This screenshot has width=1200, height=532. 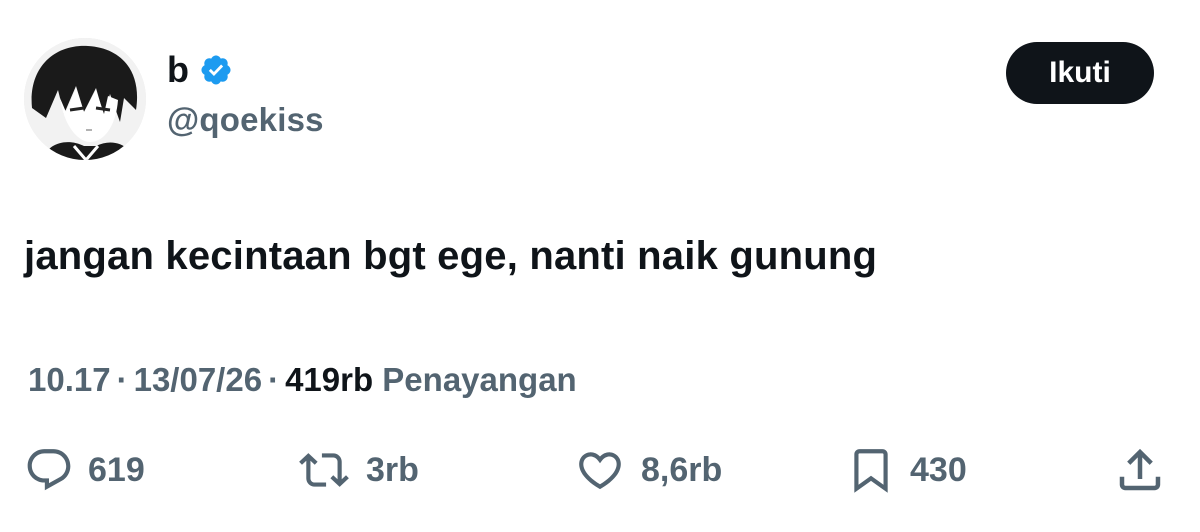 I want to click on repost-button: 3rb, so click(x=357, y=470).